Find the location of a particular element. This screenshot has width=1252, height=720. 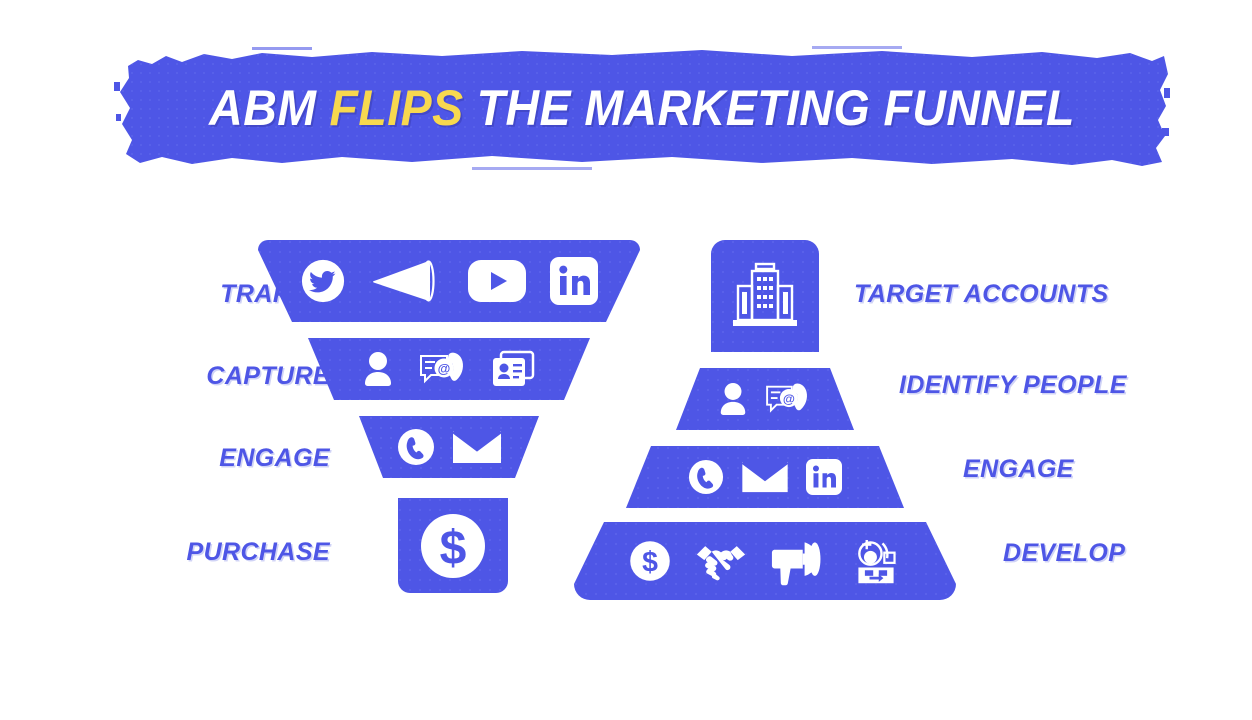

funnel-stage-engage-icons is located at coordinates (449, 447).